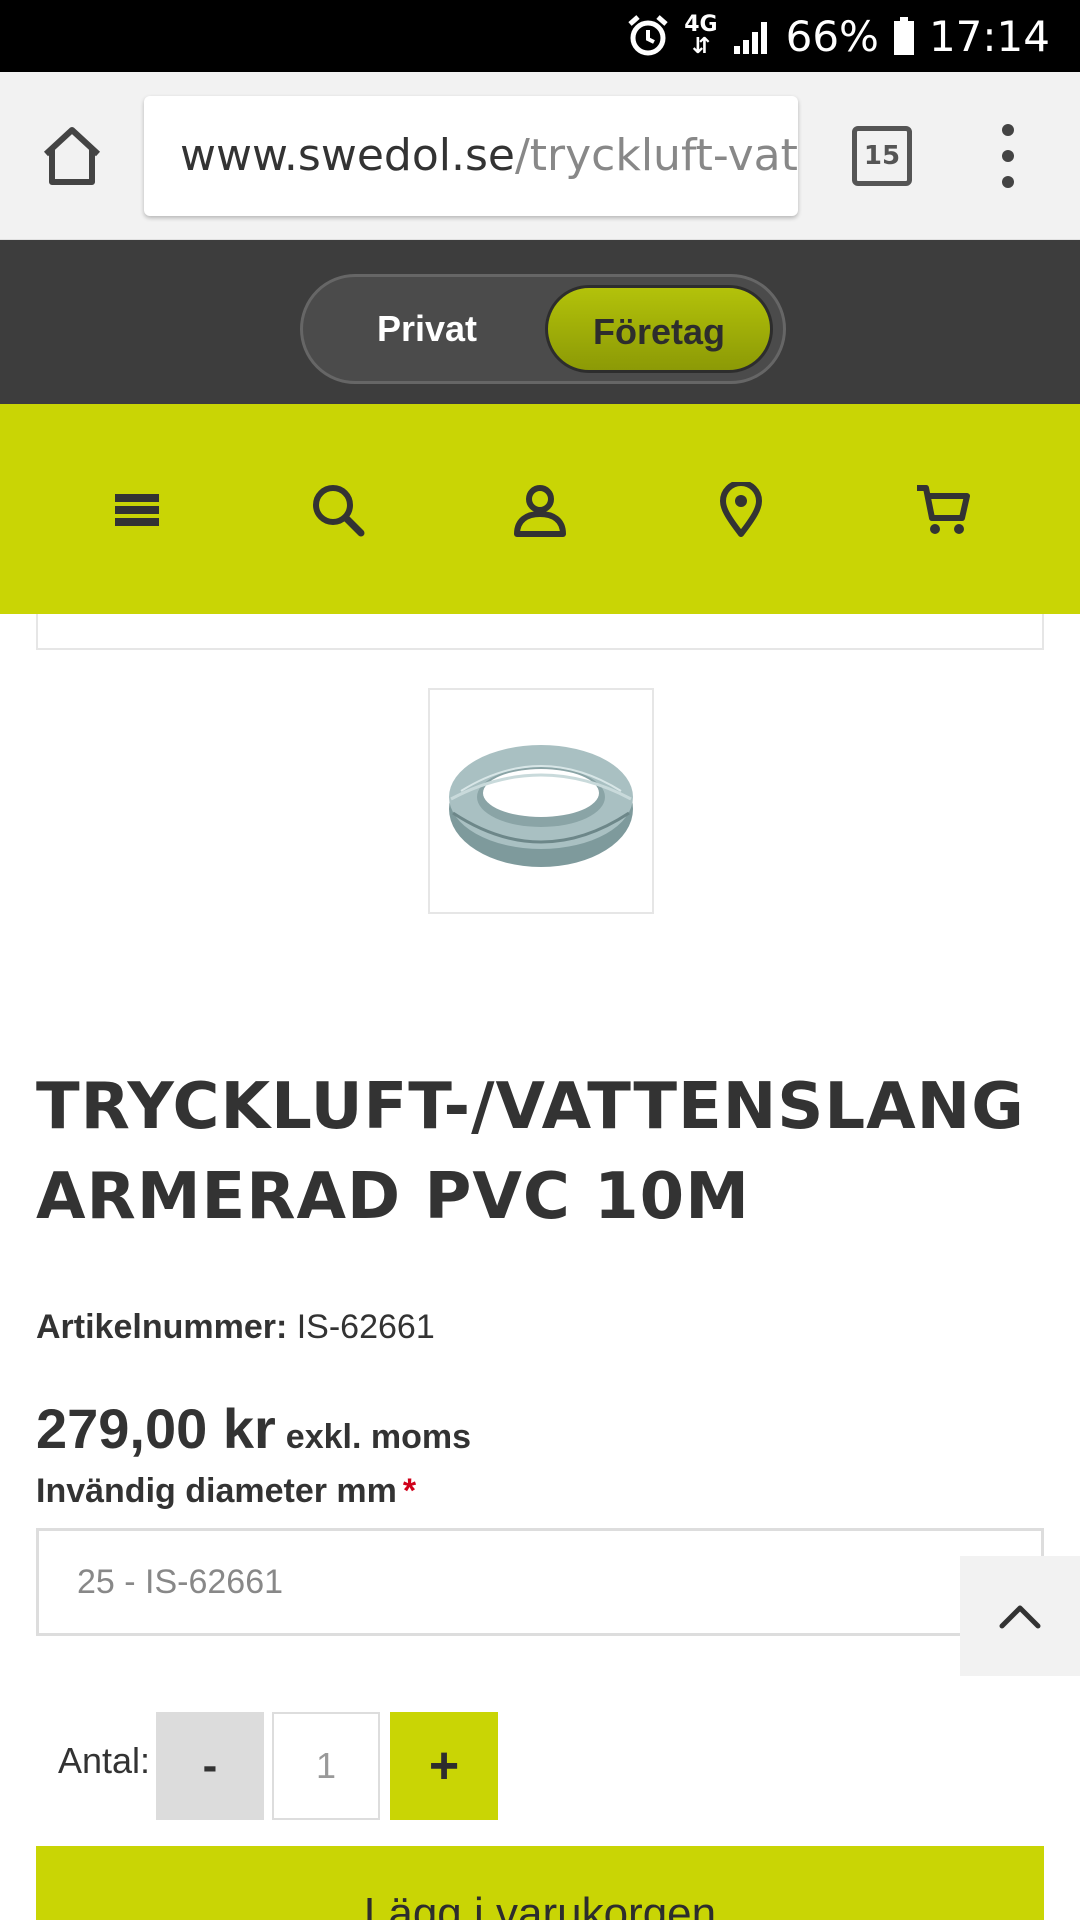 This screenshot has width=1080, height=1920. Describe the element at coordinates (72, 156) in the screenshot. I see `home-icon` at that location.